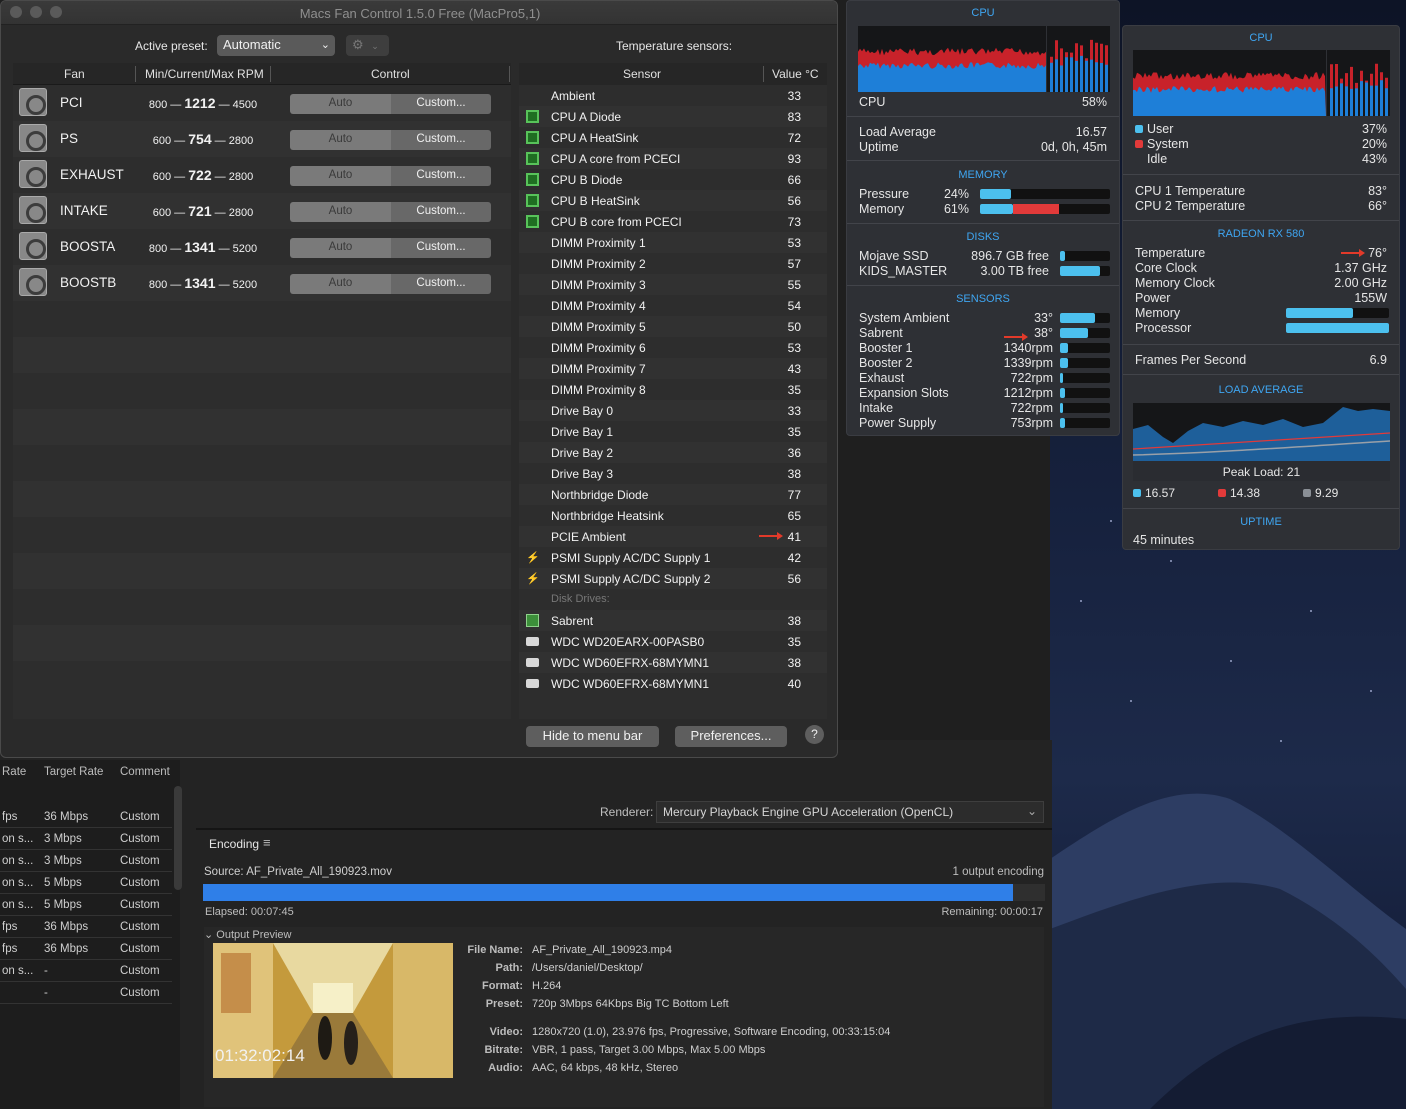 The width and height of the screenshot is (1406, 1109). What do you see at coordinates (390, 74) in the screenshot?
I see `col-control: Control` at bounding box center [390, 74].